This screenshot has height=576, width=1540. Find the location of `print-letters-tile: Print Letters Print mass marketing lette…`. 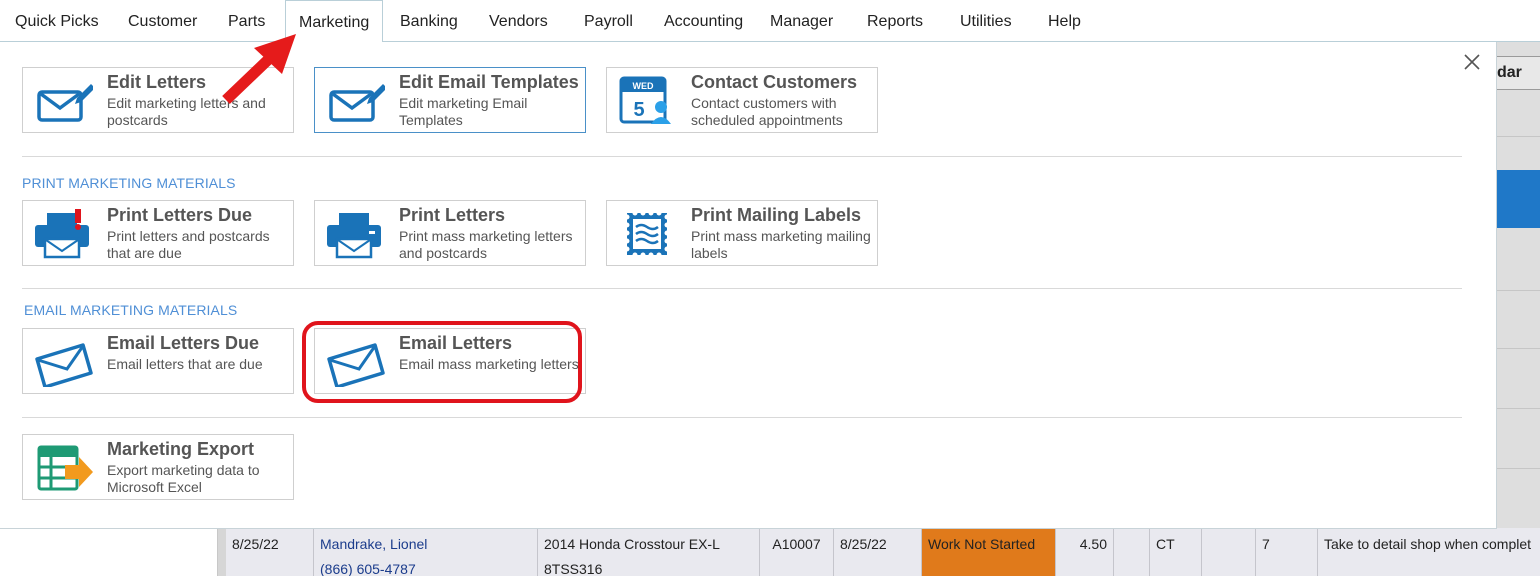

print-letters-tile: Print Letters Print mass marketing lette… is located at coordinates (450, 233).